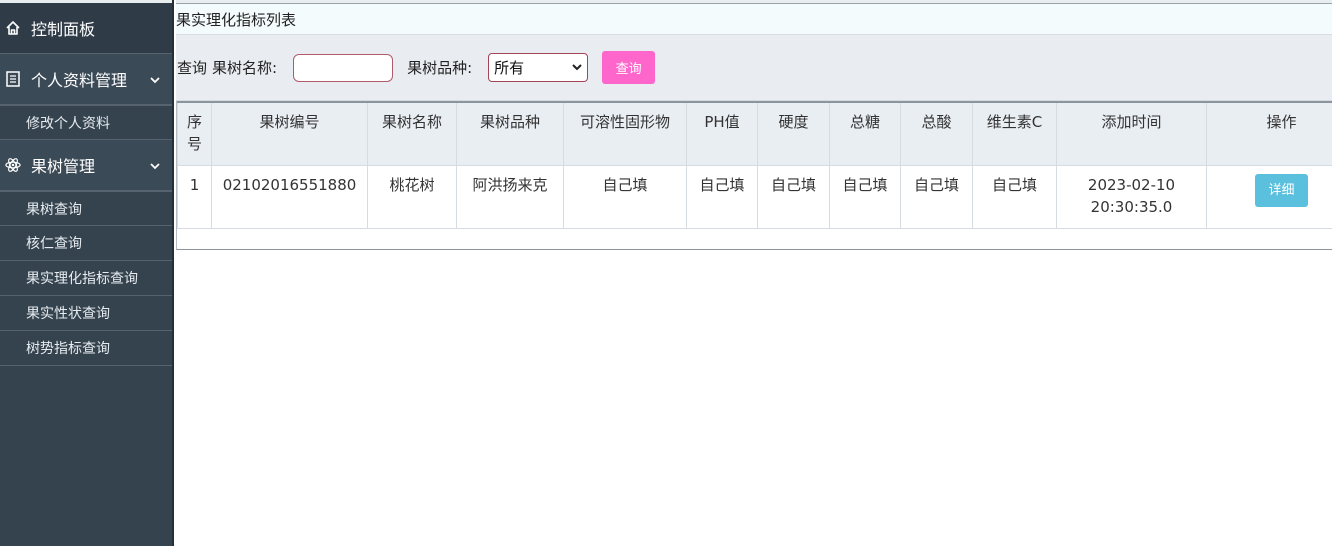  What do you see at coordinates (86, 243) in the screenshot?
I see `sidebar-item-kernel-query: 核仁查询` at bounding box center [86, 243].